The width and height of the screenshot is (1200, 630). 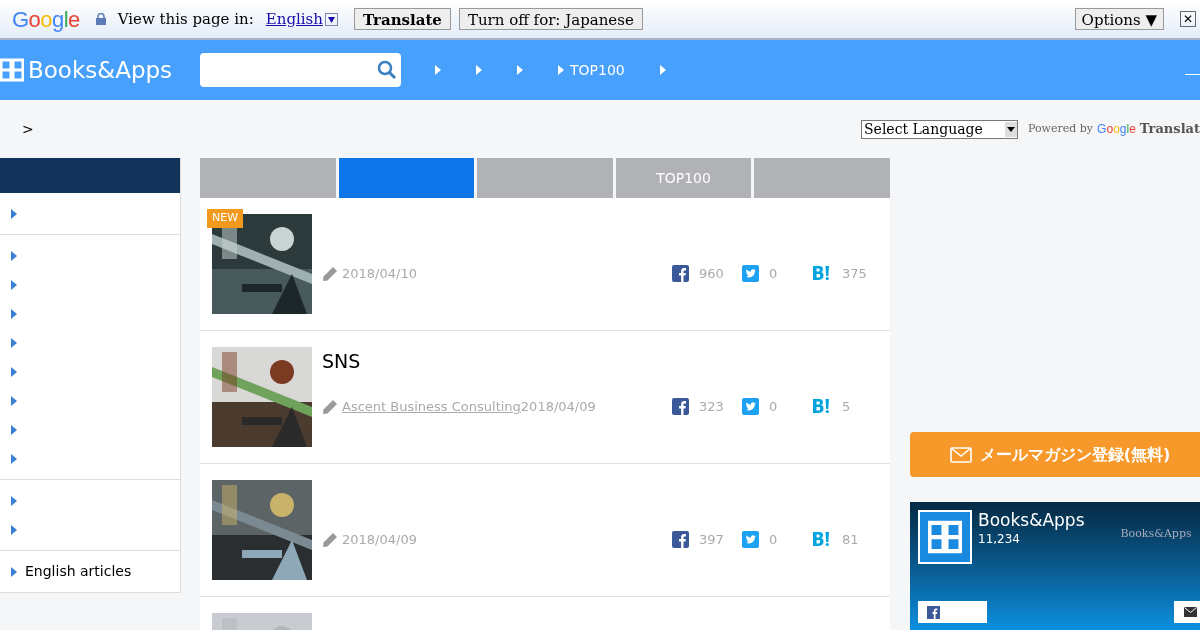 What do you see at coordinates (185, 19) in the screenshot?
I see `prompt-text: View this page in:` at bounding box center [185, 19].